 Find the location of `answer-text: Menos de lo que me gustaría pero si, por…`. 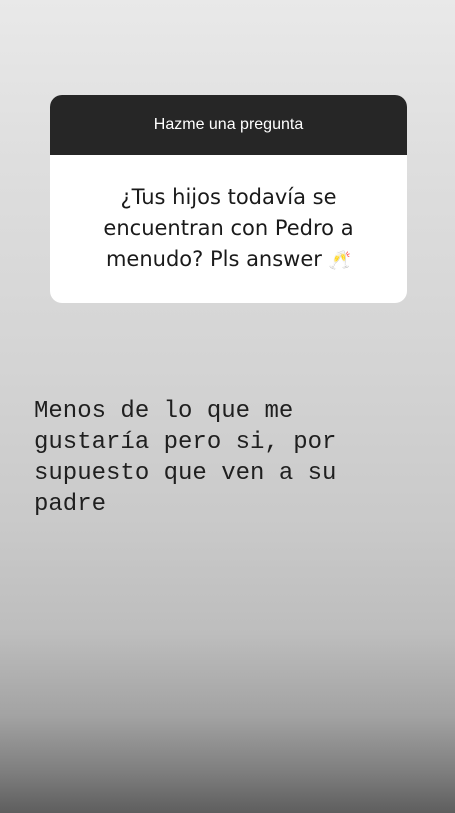

answer-text: Menos de lo que me gustaría pero si, por… is located at coordinates (185, 458).